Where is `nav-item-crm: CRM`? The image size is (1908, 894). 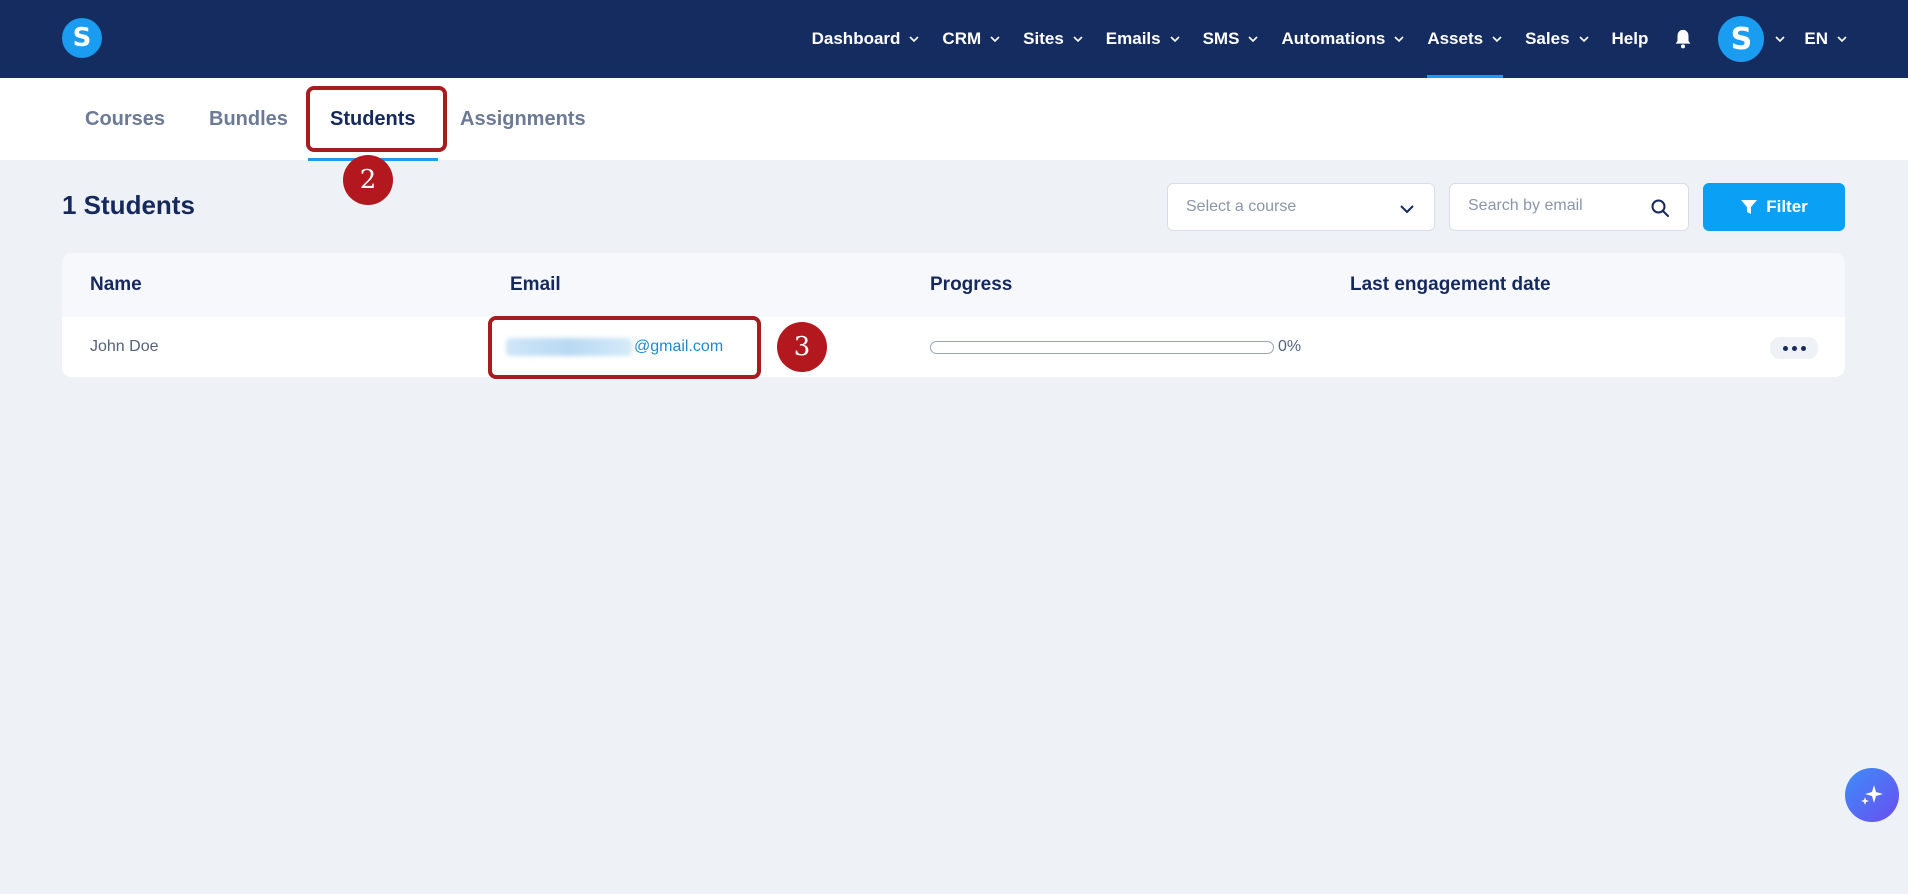
nav-item-crm: CRM is located at coordinates (971, 39).